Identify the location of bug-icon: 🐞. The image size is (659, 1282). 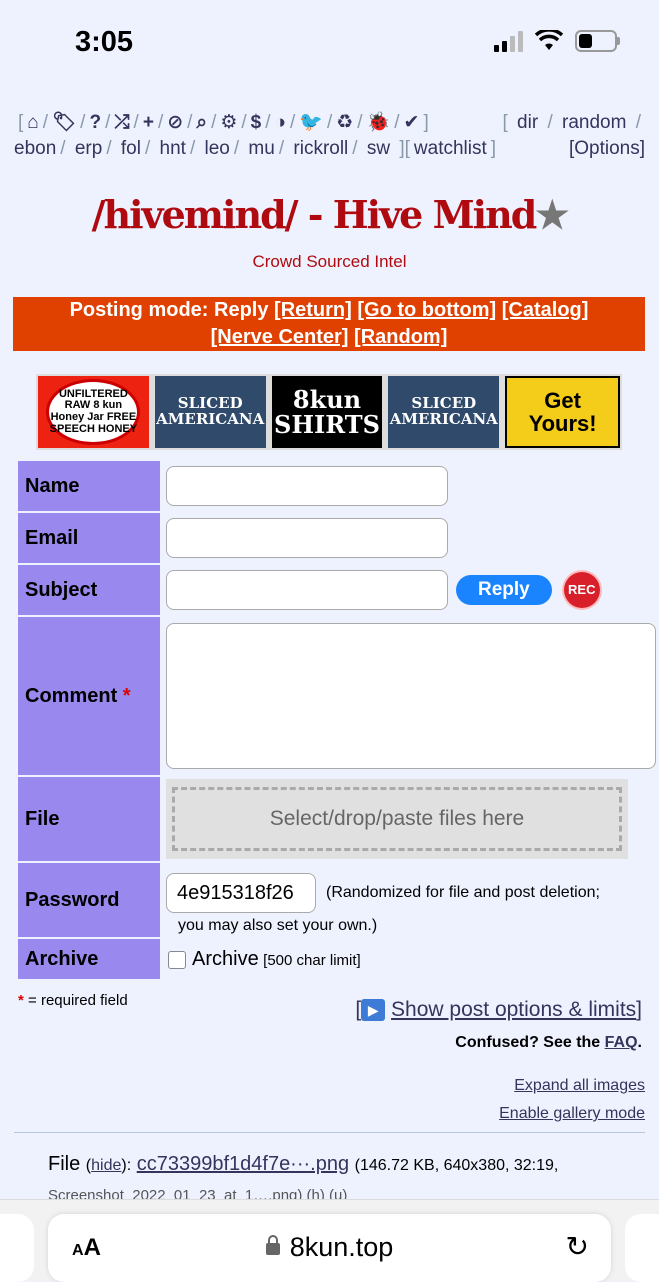
(379, 122).